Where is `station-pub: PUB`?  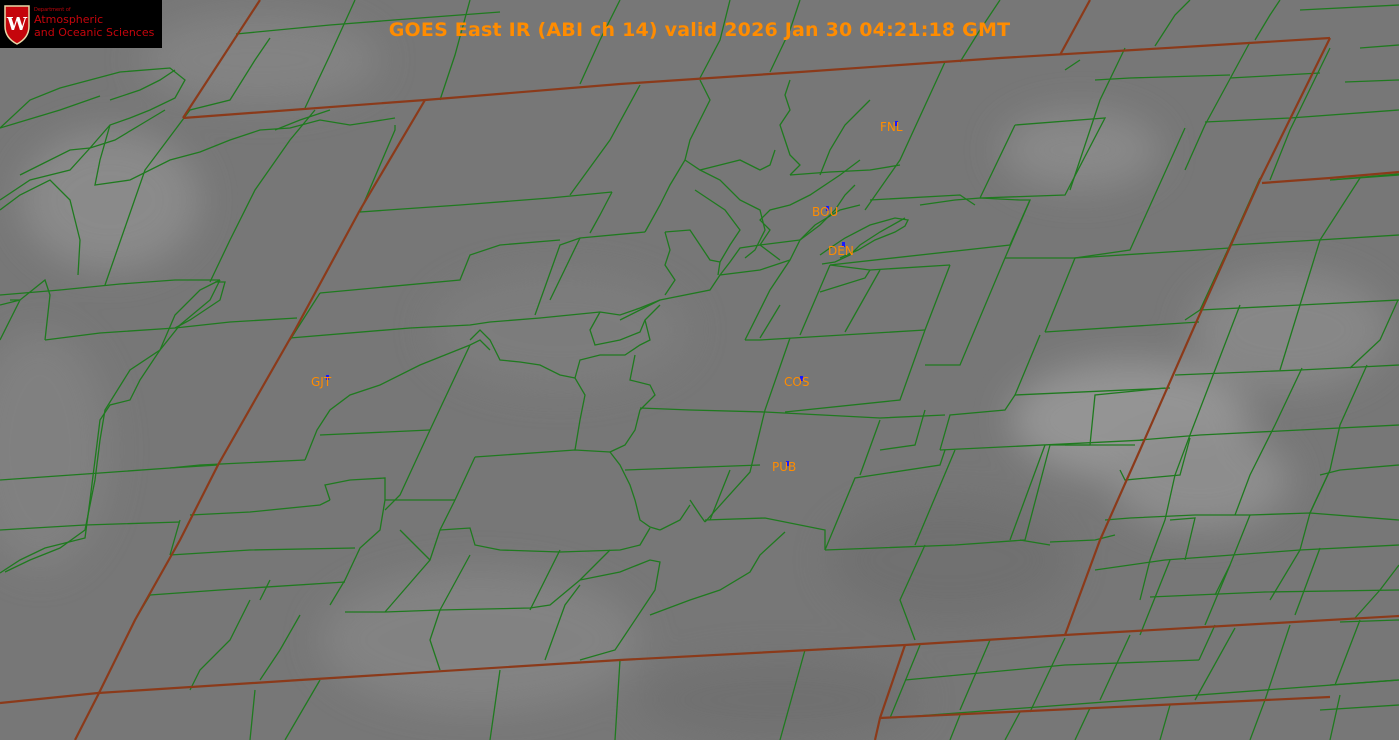 station-pub: PUB is located at coordinates (784, 467).